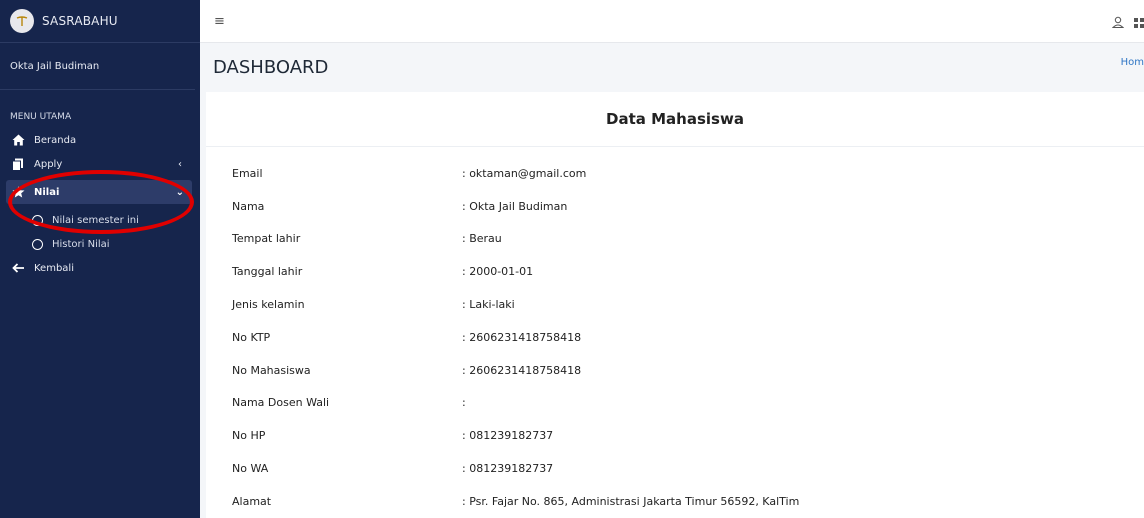 This screenshot has width=1144, height=518. I want to click on field-label: No WA, so click(250, 469).